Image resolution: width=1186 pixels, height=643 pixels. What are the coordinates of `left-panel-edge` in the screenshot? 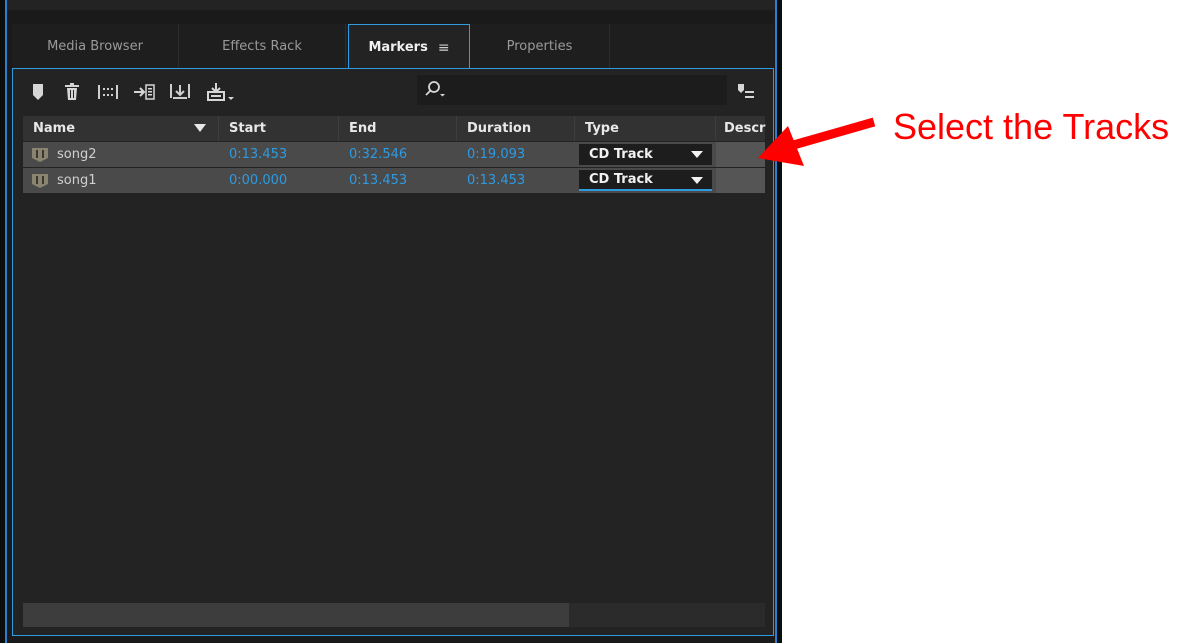 It's located at (3, 321).